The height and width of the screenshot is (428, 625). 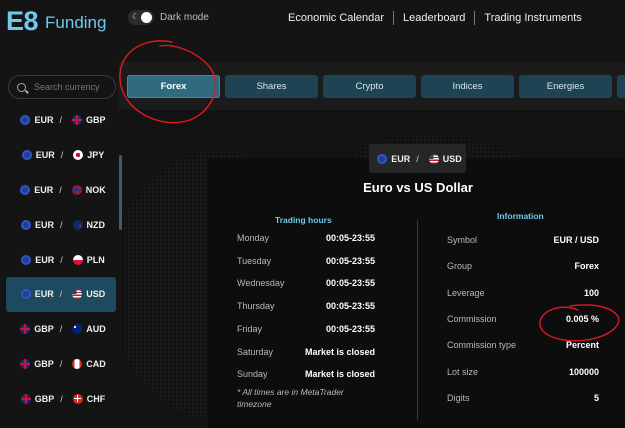 What do you see at coordinates (252, 374) in the screenshot?
I see `hours-day-label: Sunday` at bounding box center [252, 374].